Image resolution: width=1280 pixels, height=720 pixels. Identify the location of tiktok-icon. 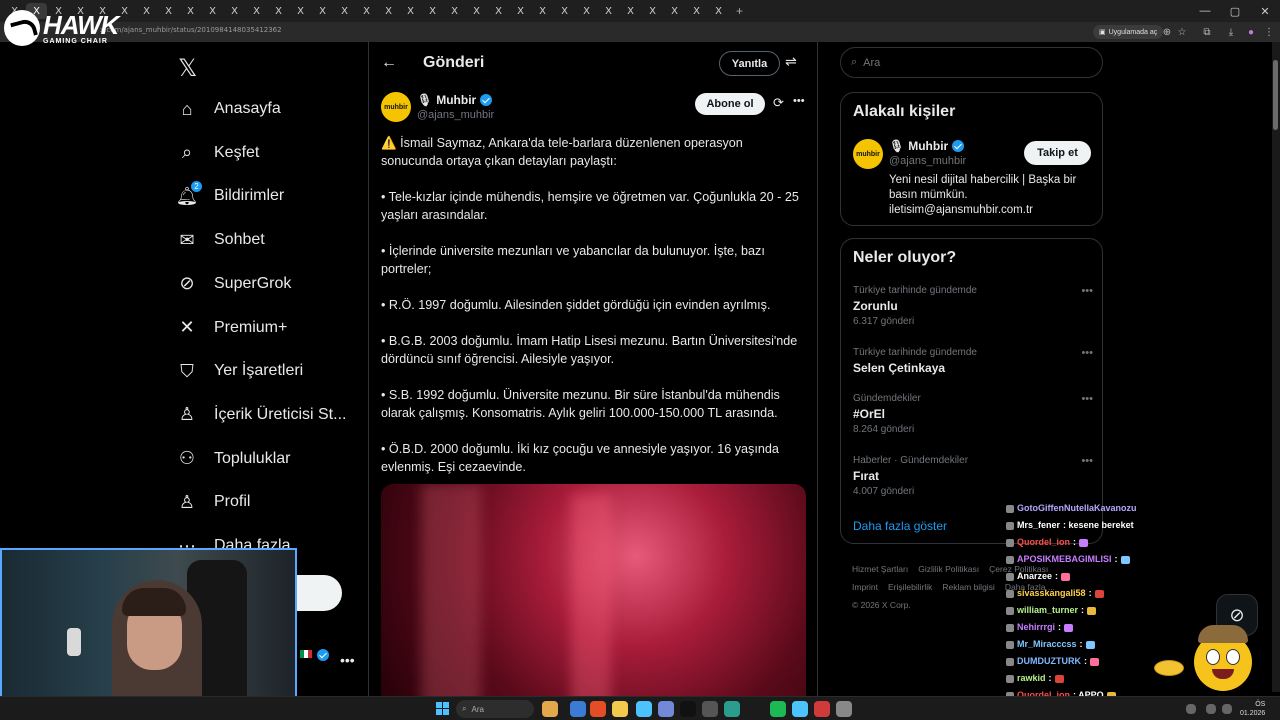
(688, 709).